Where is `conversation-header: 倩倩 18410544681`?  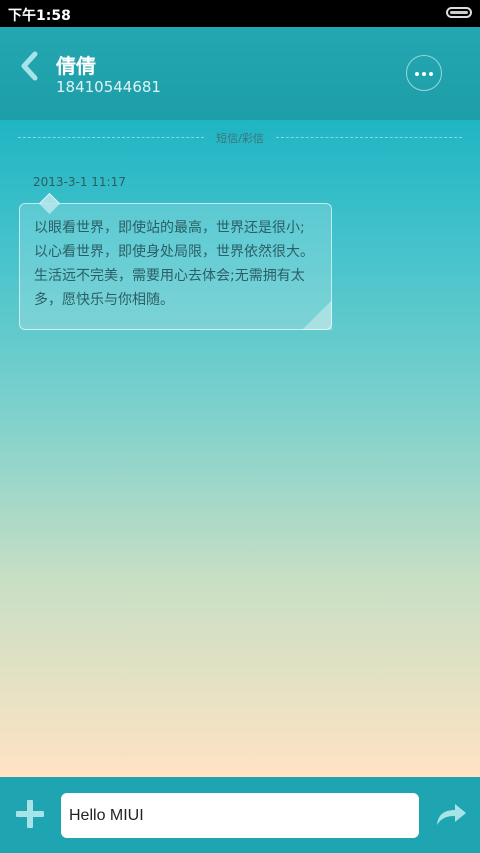
conversation-header: 倩倩 18410544681 is located at coordinates (240, 73).